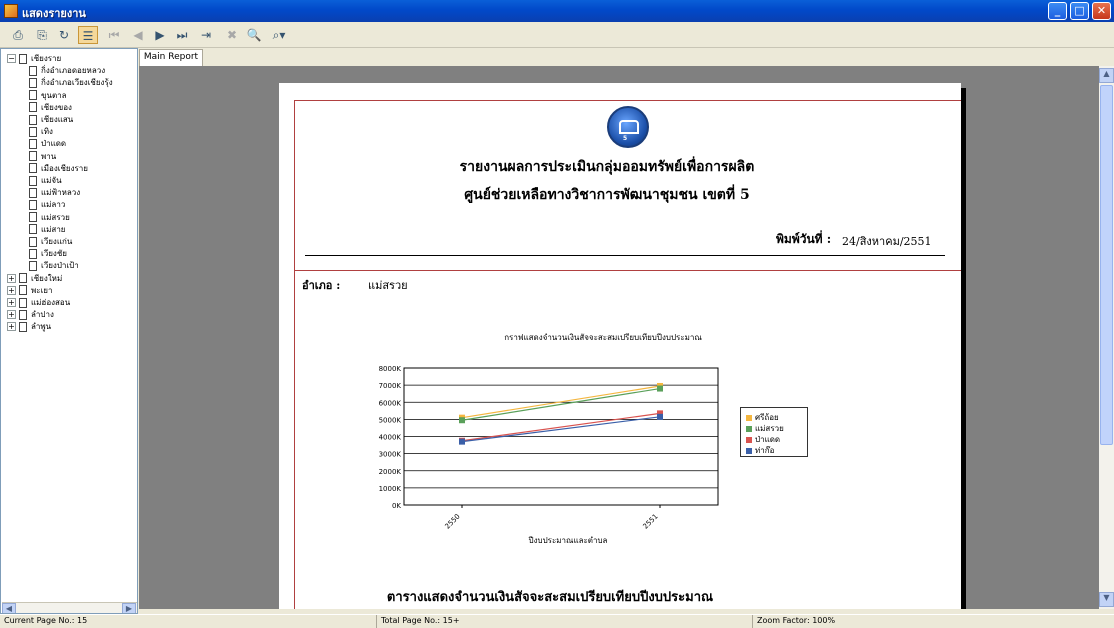 Image resolution: width=1114 pixels, height=628 pixels. What do you see at coordinates (564, 621) in the screenshot?
I see `total-page-status: Total Page No.: 15+` at bounding box center [564, 621].